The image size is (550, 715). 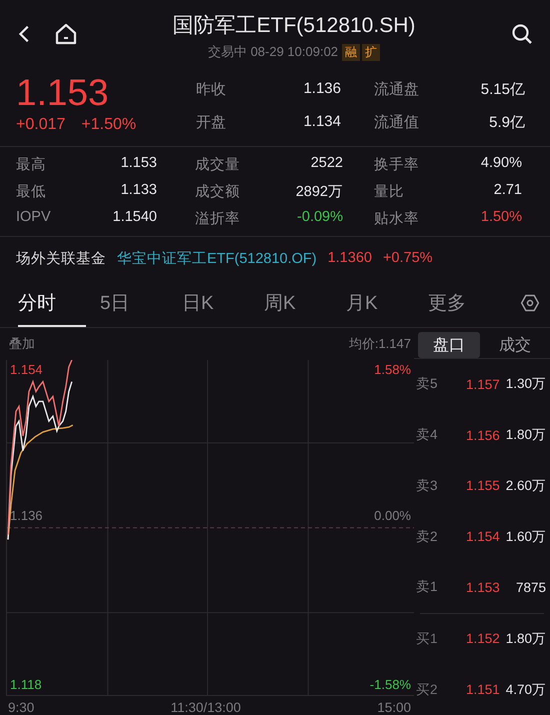 I want to click on order-price: 1.155, so click(x=483, y=486).